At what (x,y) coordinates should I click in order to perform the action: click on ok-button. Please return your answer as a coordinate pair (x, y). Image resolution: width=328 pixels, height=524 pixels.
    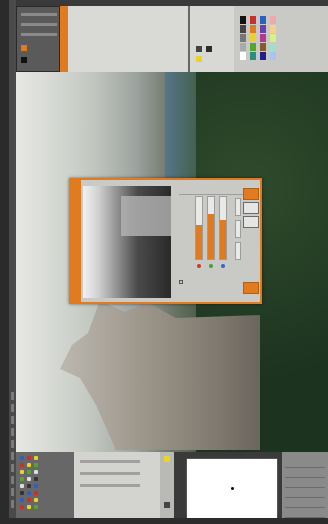
    Looking at the image, I should click on (251, 194).